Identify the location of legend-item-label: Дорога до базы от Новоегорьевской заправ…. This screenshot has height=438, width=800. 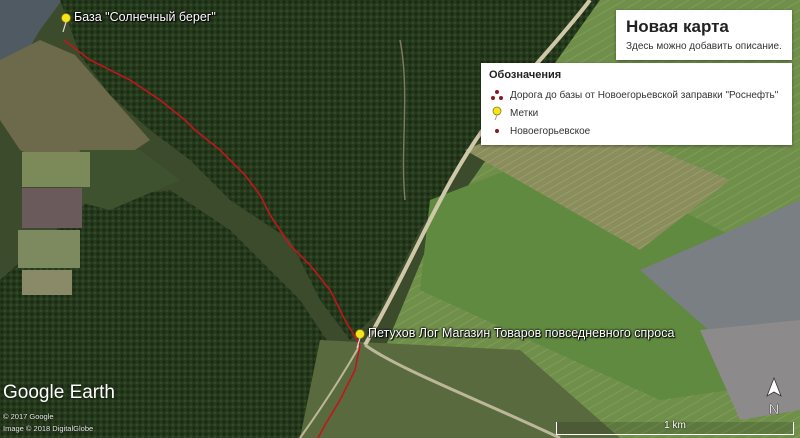
(644, 95).